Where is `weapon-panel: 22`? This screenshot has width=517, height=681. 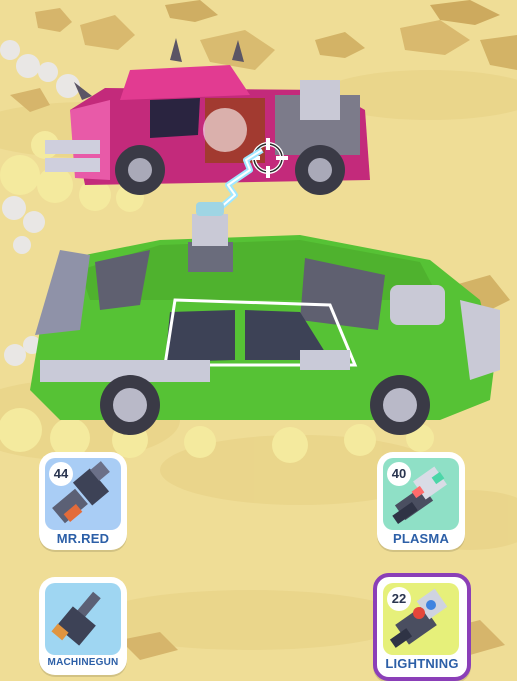 weapon-panel: 22 is located at coordinates (421, 619).